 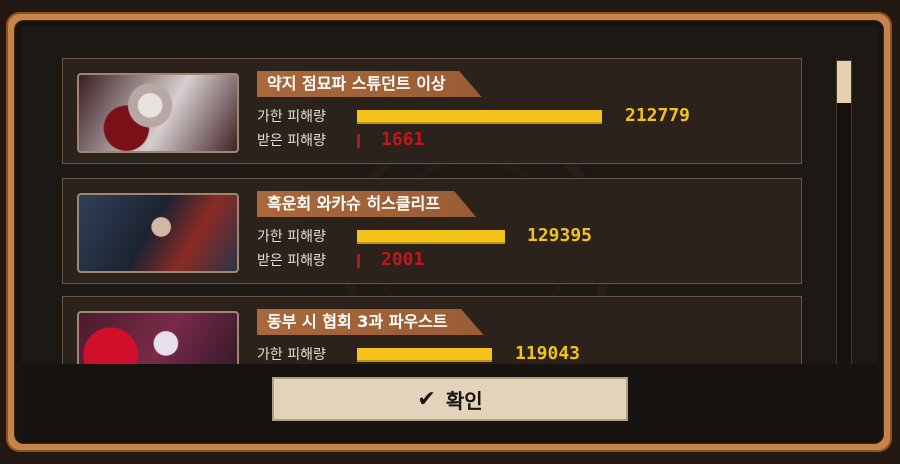 What do you see at coordinates (464, 400) in the screenshot?
I see `confirm-label: 확인` at bounding box center [464, 400].